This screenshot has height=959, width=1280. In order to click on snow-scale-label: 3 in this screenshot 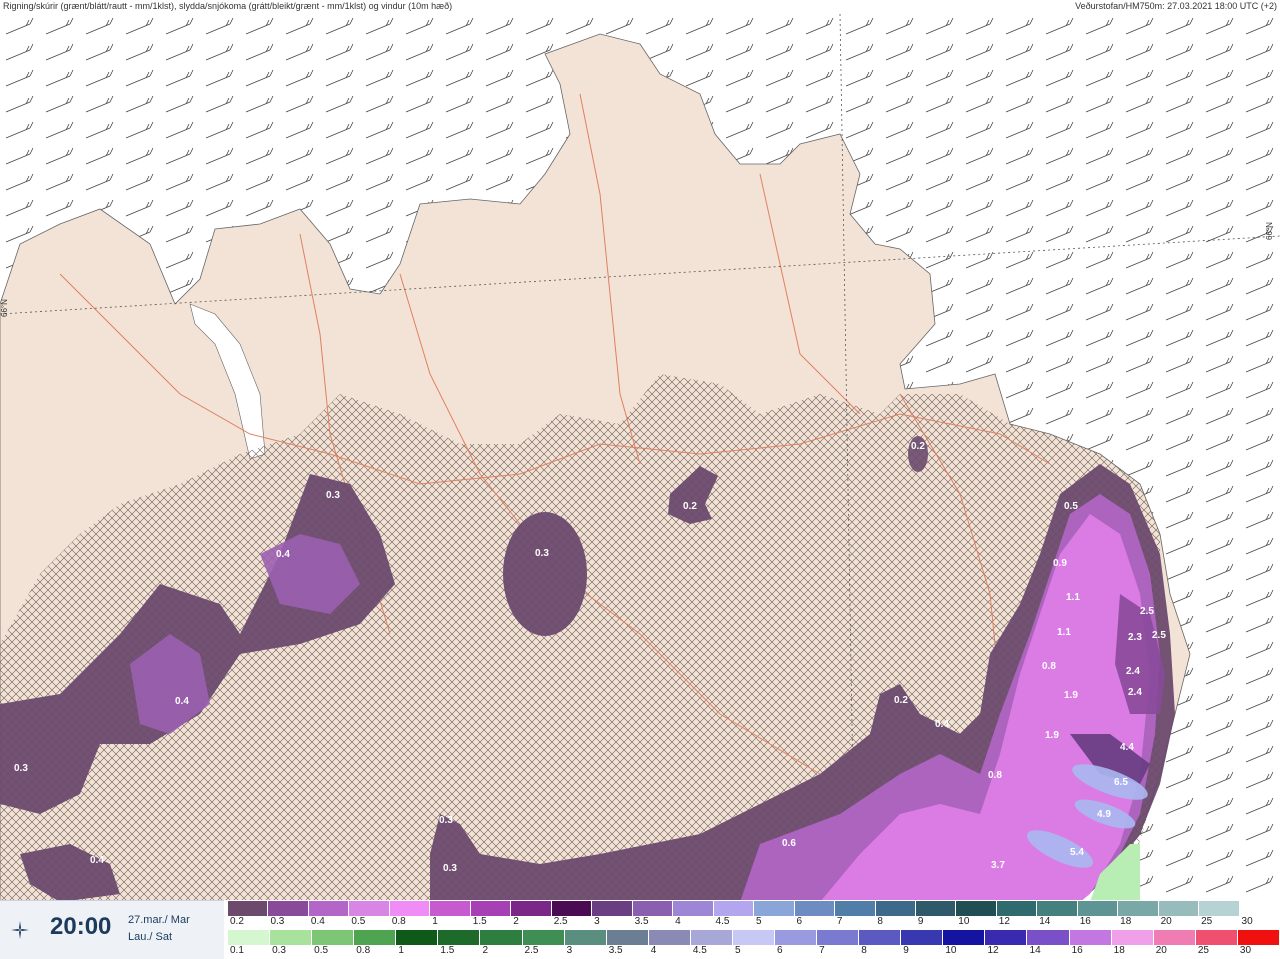, I will do `click(597, 921)`.